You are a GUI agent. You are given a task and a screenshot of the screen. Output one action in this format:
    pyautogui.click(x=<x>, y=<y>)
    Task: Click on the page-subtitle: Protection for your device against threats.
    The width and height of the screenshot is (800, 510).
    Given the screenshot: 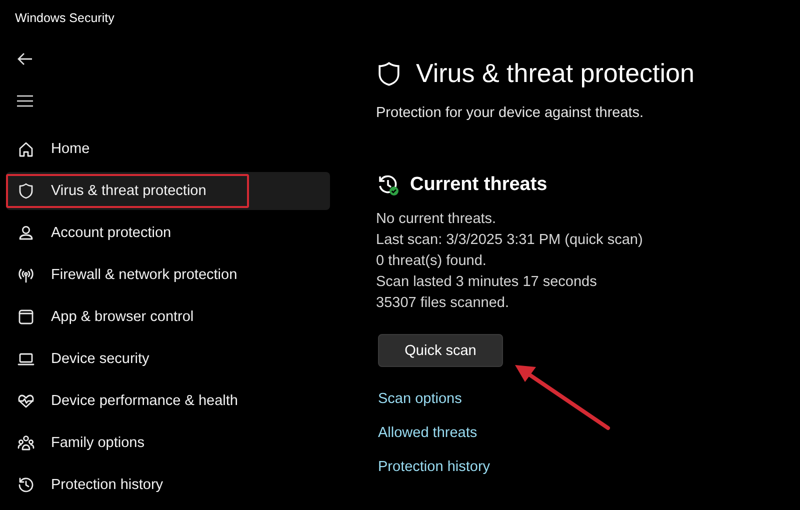 What is the action you would take?
    pyautogui.click(x=510, y=113)
    